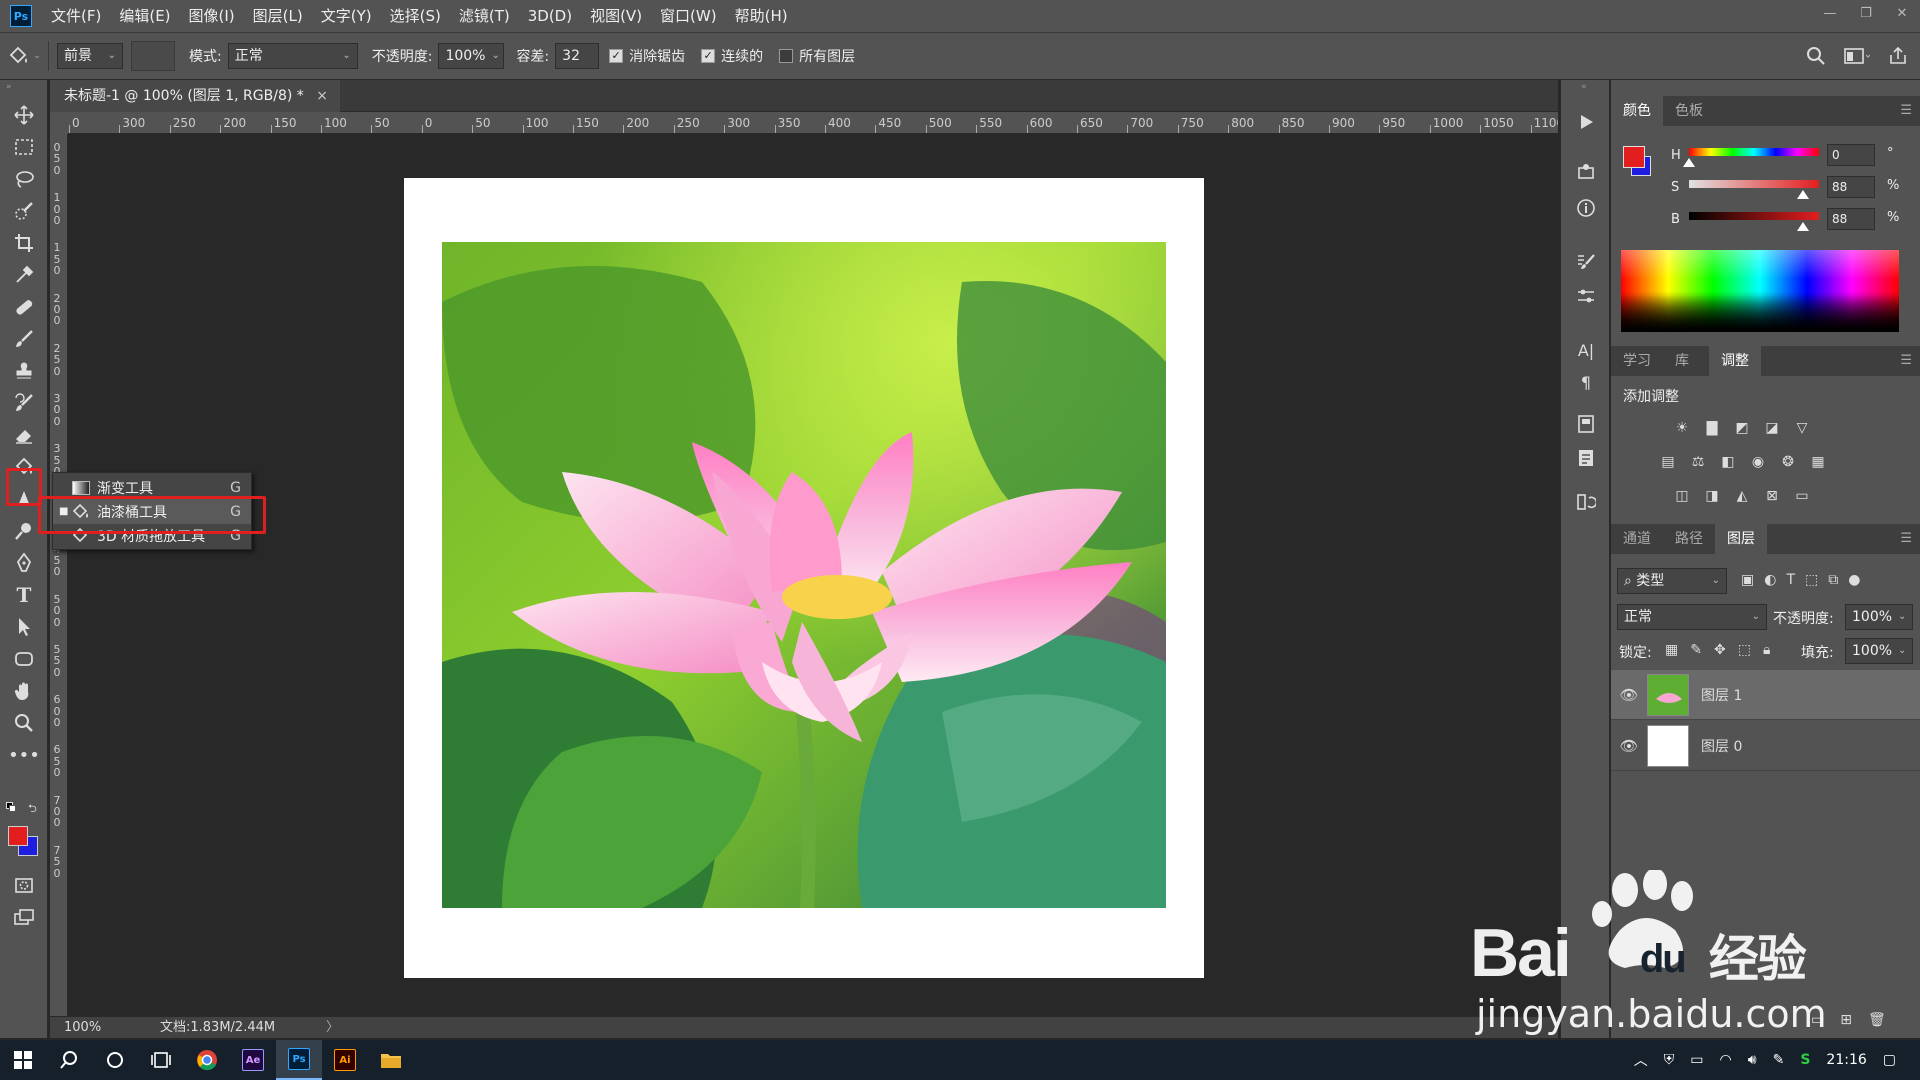 The height and width of the screenshot is (1080, 1920). Describe the element at coordinates (1879, 651) in the screenshot. I see `fill-input: 100% ⌄` at that location.